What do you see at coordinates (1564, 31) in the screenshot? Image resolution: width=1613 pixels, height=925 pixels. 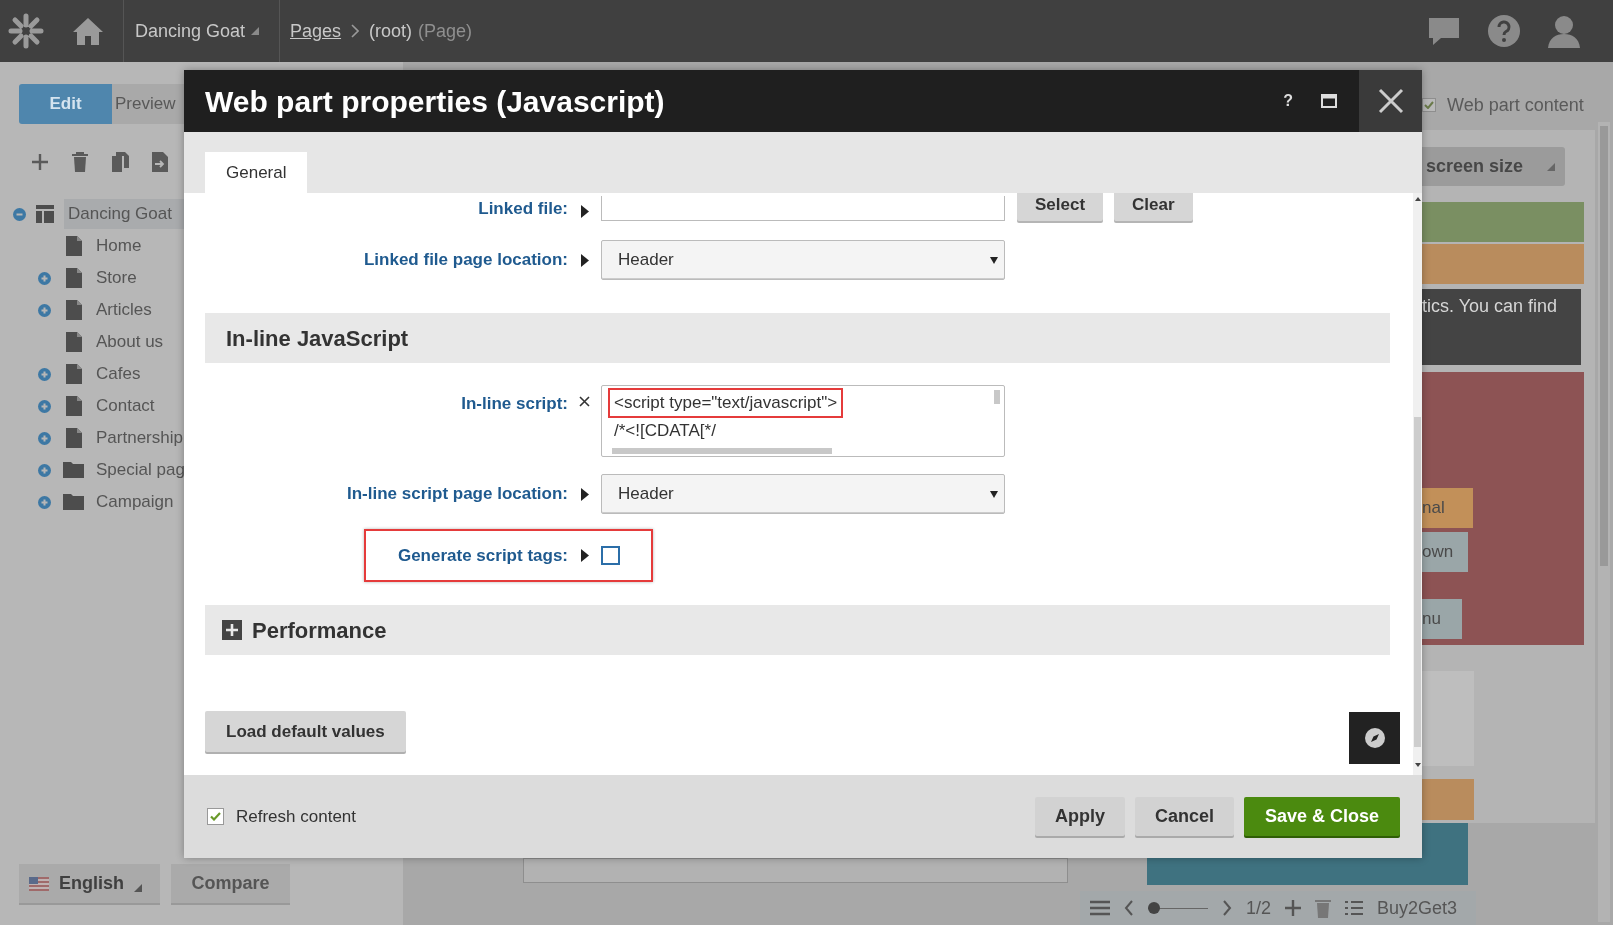 I see `user-avatar-icon` at bounding box center [1564, 31].